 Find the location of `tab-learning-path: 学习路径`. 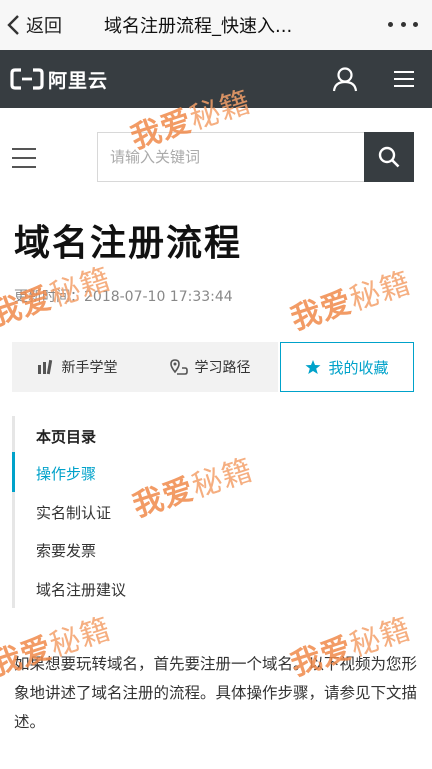

tab-learning-path: 学习路径 is located at coordinates (210, 367).